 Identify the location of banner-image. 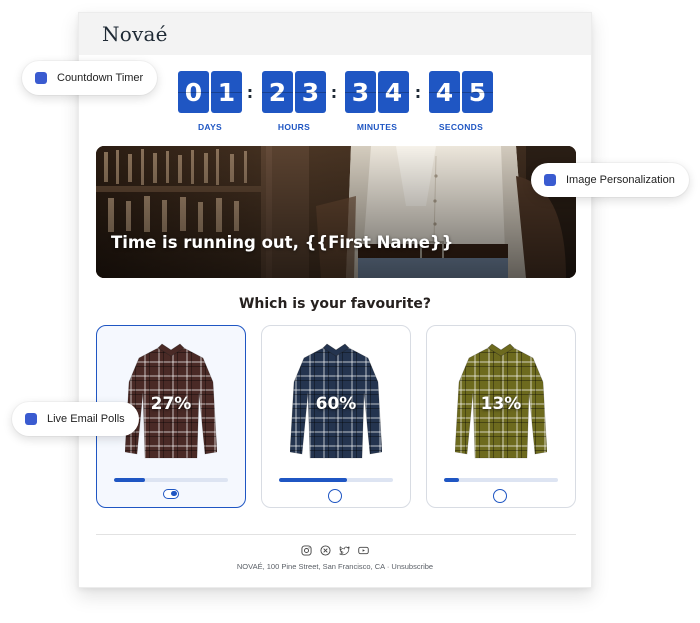
(336, 212).